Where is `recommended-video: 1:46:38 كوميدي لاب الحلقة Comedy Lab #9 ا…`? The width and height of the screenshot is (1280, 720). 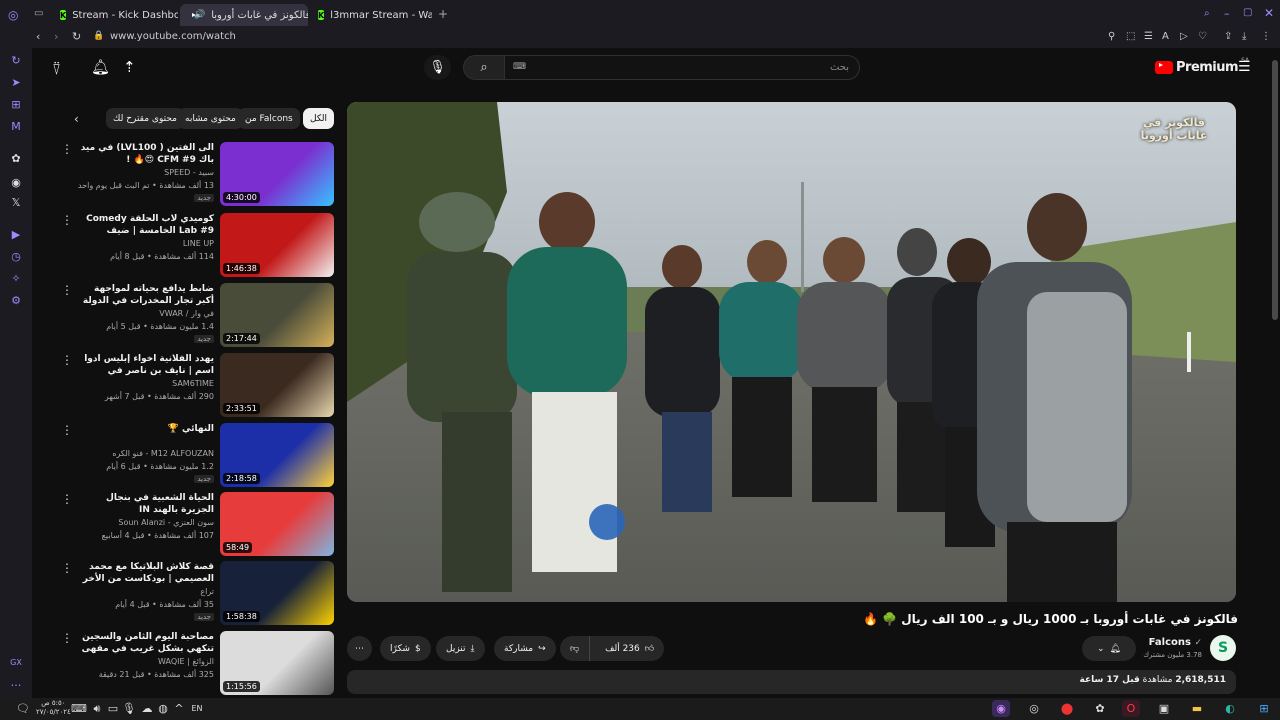 recommended-video: 1:46:38 كوميدي لاب الحلقة Comedy Lab #9 ا… is located at coordinates (197, 245).